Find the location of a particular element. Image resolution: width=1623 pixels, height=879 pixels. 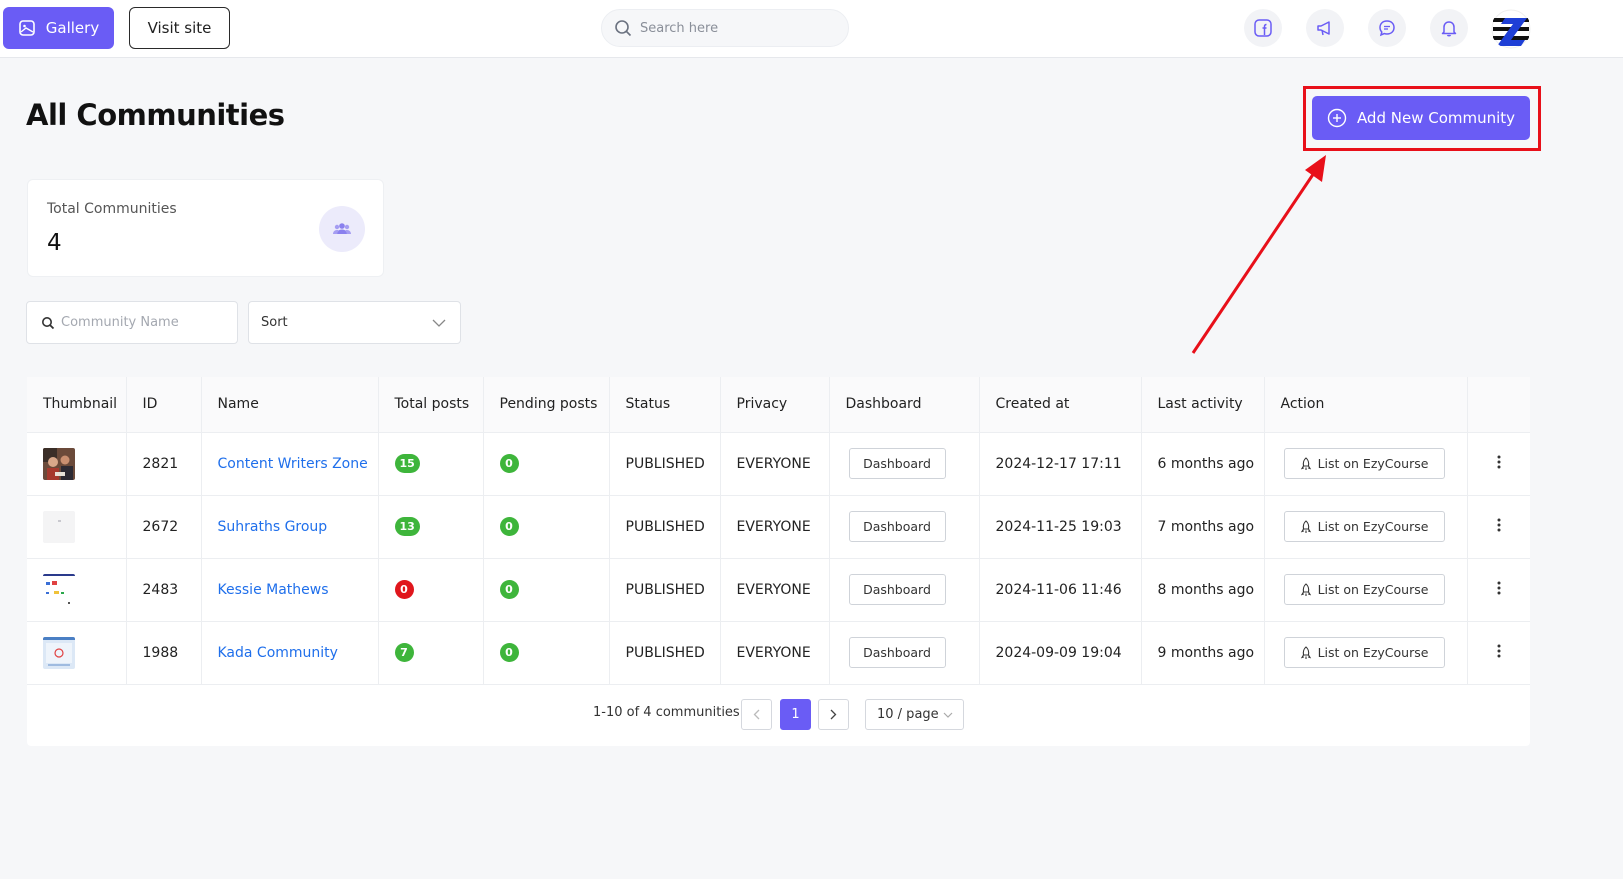

dashboard-cell: Dashboard is located at coordinates (904, 464).